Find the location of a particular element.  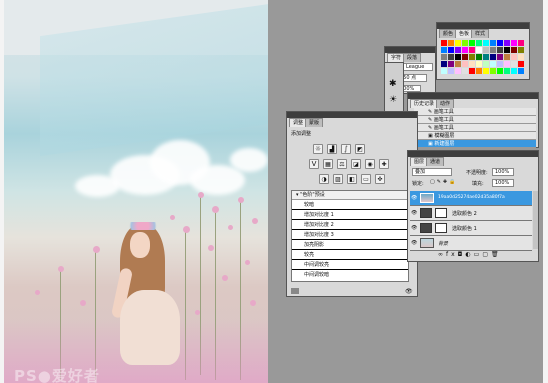

threshold-icon: ◧ is located at coordinates (352, 179).